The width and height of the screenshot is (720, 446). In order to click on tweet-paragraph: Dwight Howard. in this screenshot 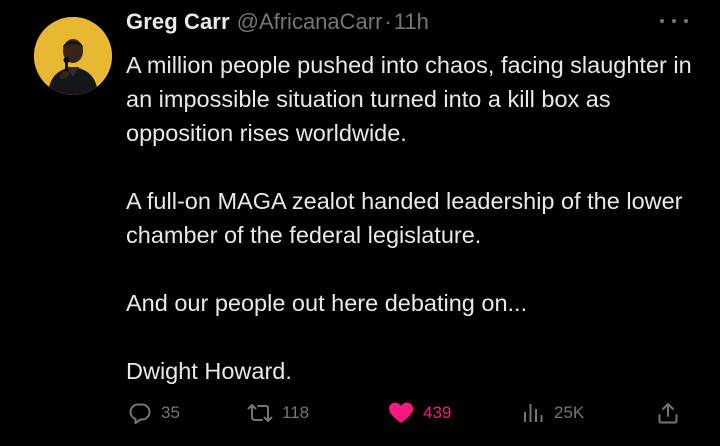, I will do `click(209, 371)`.